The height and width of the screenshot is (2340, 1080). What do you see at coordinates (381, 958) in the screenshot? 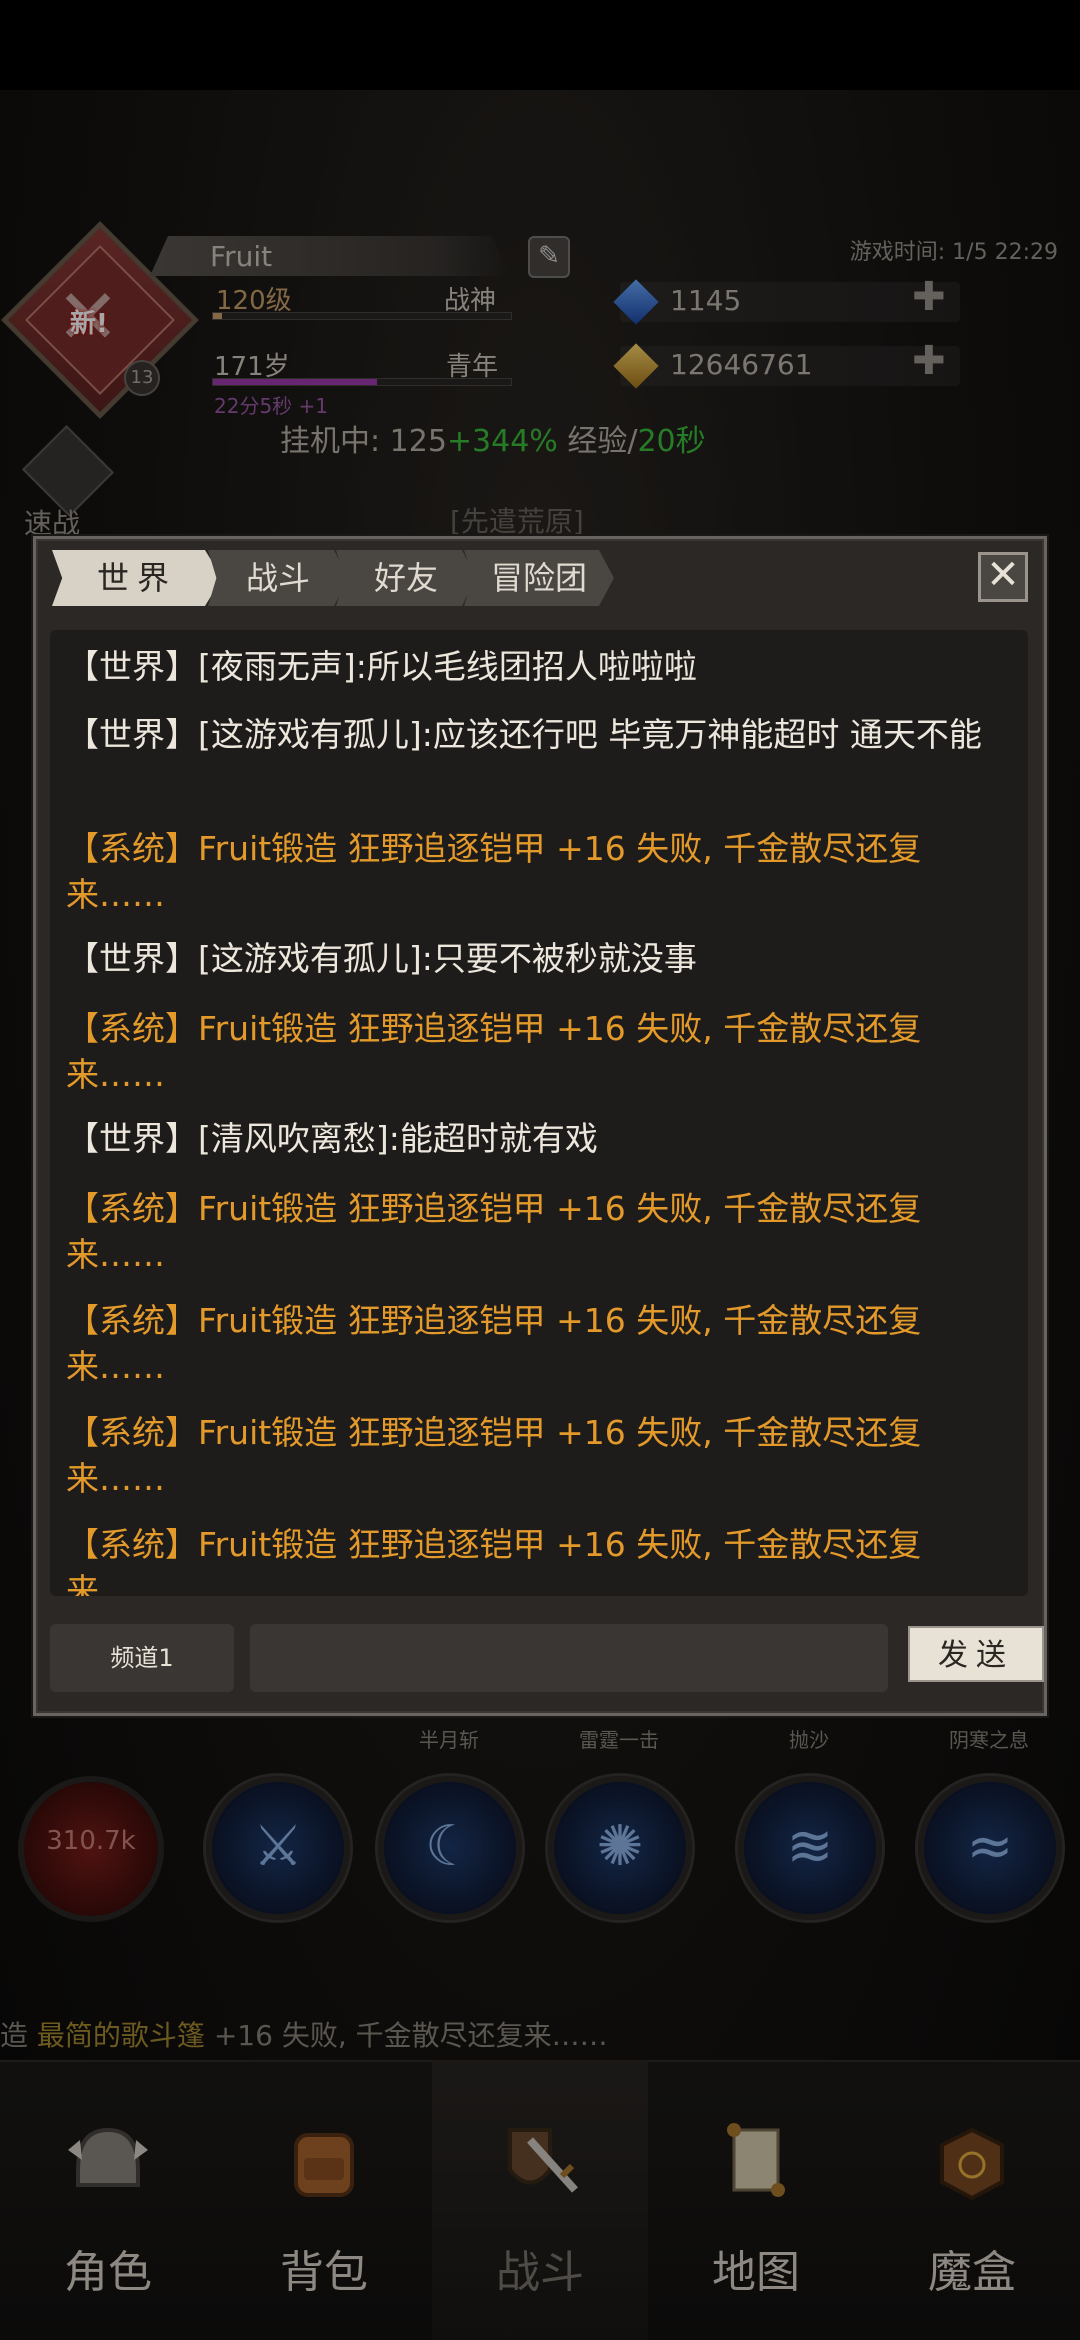
I see `chat-message: 【世界】[这游戏有孤儿]:只要不被秒就没事` at bounding box center [381, 958].